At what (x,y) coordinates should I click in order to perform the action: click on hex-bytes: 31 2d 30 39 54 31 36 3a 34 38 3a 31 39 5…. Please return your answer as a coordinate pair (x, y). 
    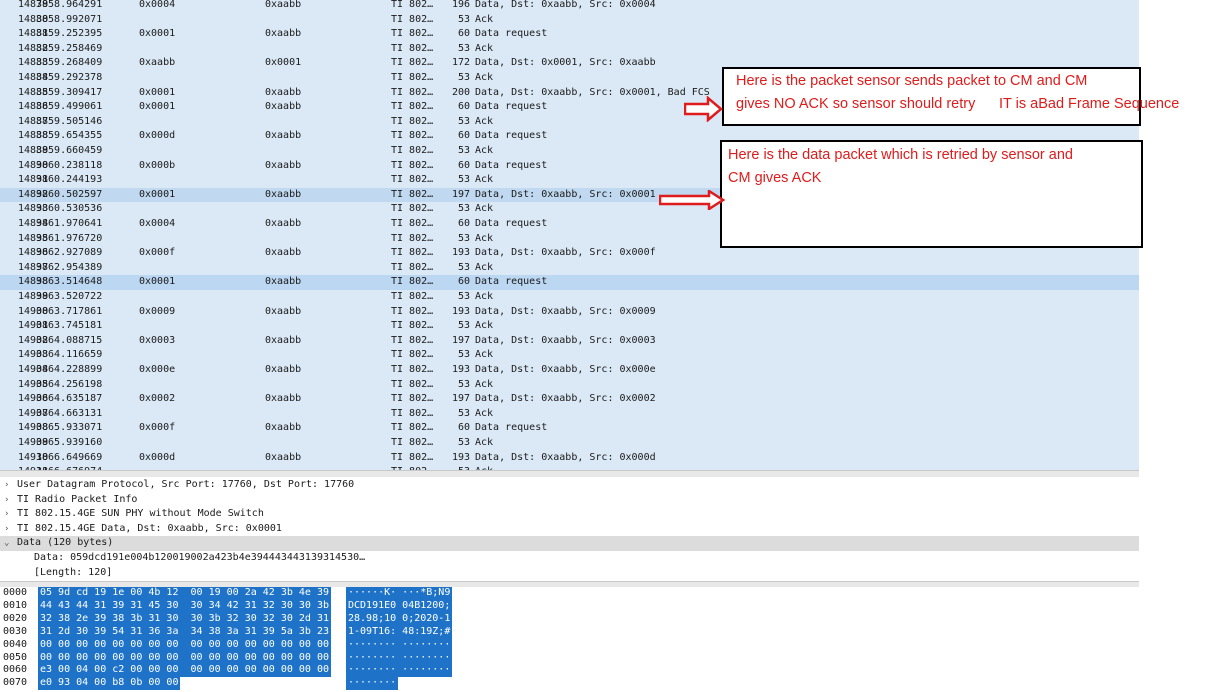
    Looking at the image, I should click on (184, 632).